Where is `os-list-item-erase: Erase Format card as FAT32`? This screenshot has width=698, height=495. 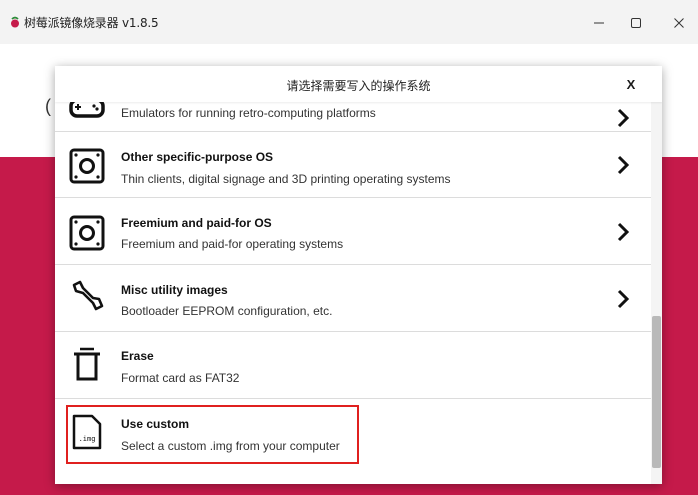 os-list-item-erase: Erase Format card as FAT32 is located at coordinates (353, 366).